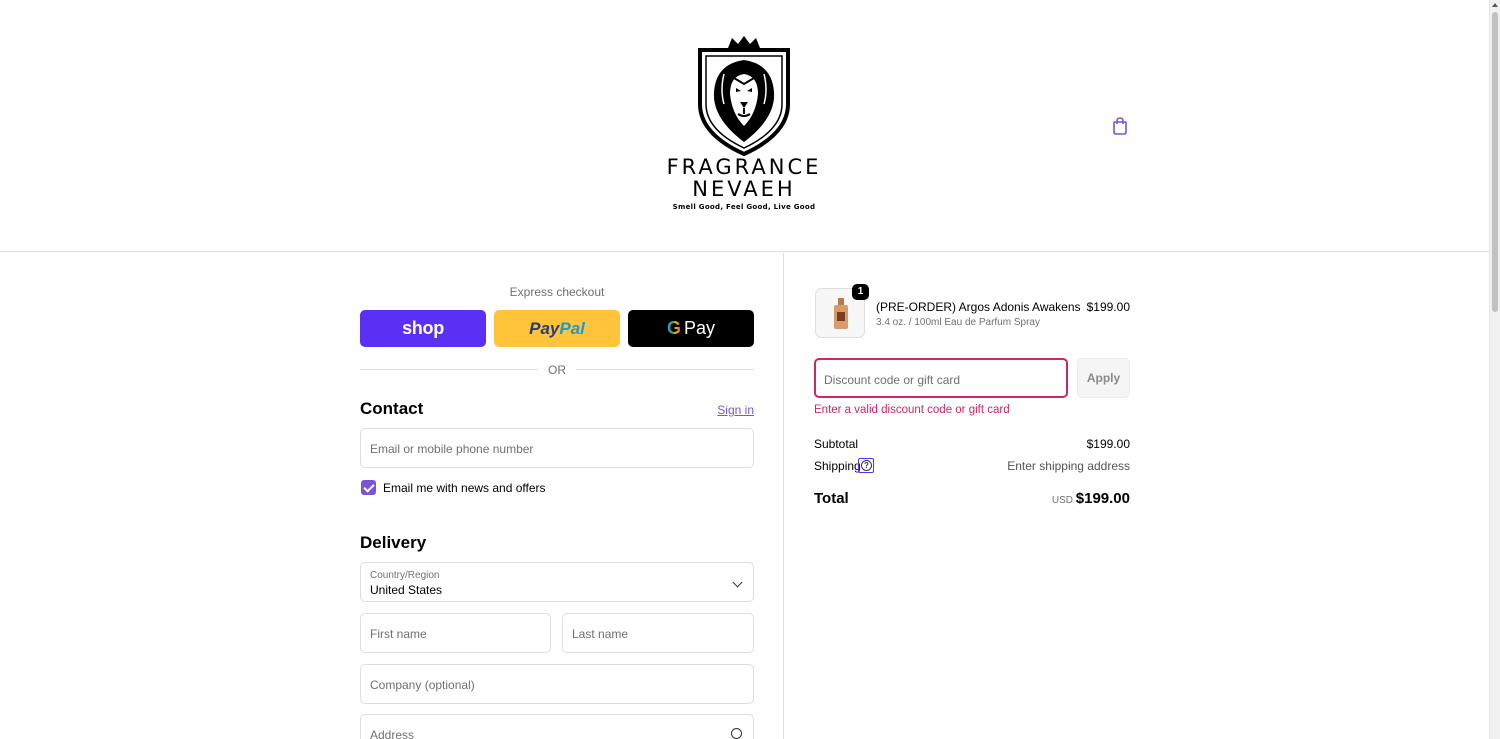 This screenshot has height=739, width=1500. Describe the element at coordinates (866, 465) in the screenshot. I see `shipping-help-icon` at that location.